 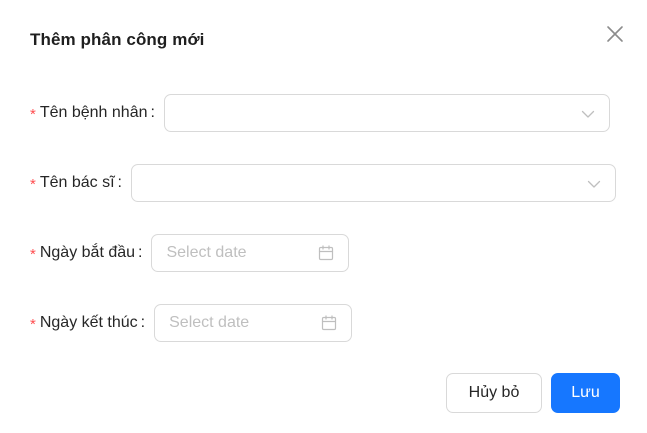 I want to click on end-date-placeholder: Select date, so click(x=209, y=322).